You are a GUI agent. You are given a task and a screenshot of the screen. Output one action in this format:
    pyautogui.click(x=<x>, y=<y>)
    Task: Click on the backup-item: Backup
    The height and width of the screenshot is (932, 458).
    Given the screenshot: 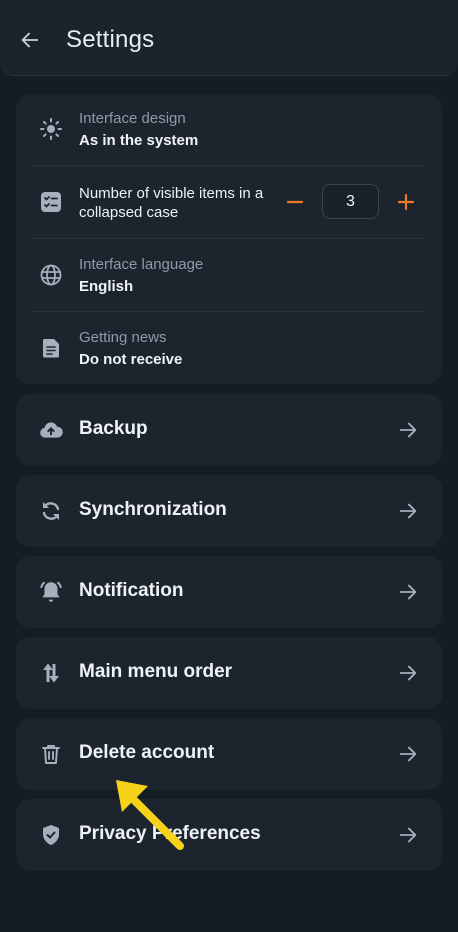 What is the action you would take?
    pyautogui.click(x=229, y=430)
    